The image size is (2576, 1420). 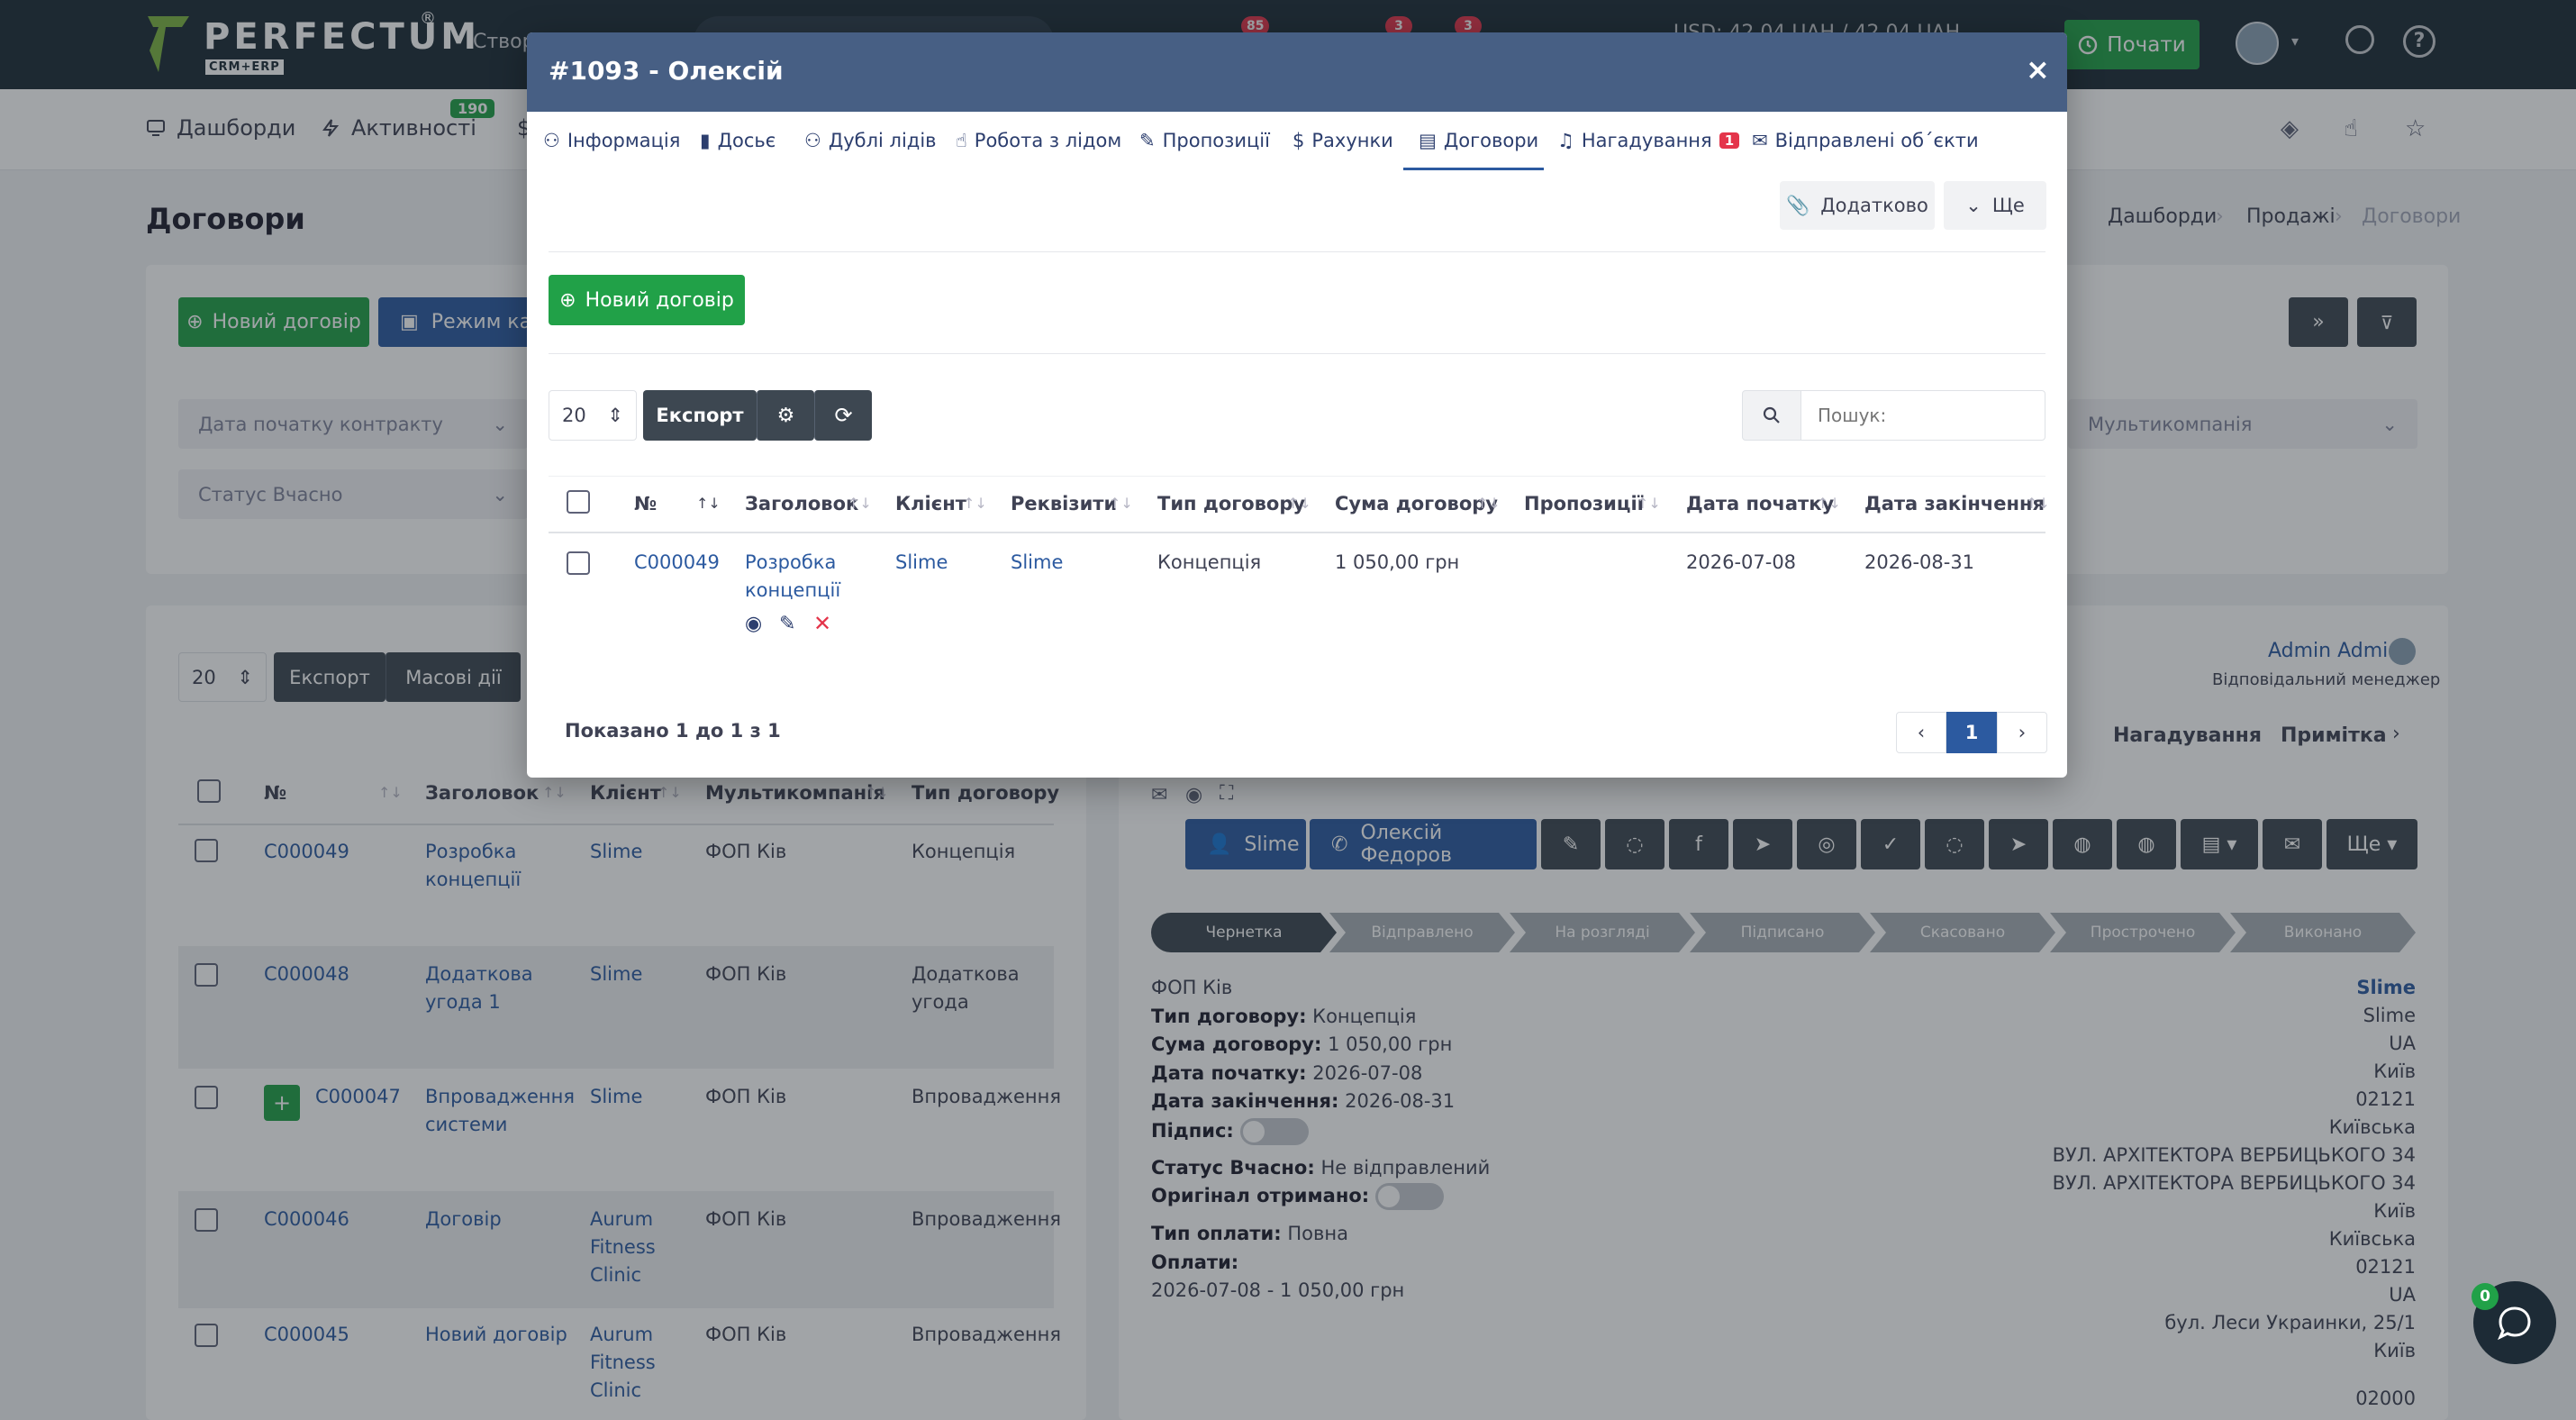 What do you see at coordinates (1037, 563) in the screenshot?
I see `row-requisites: Slime` at bounding box center [1037, 563].